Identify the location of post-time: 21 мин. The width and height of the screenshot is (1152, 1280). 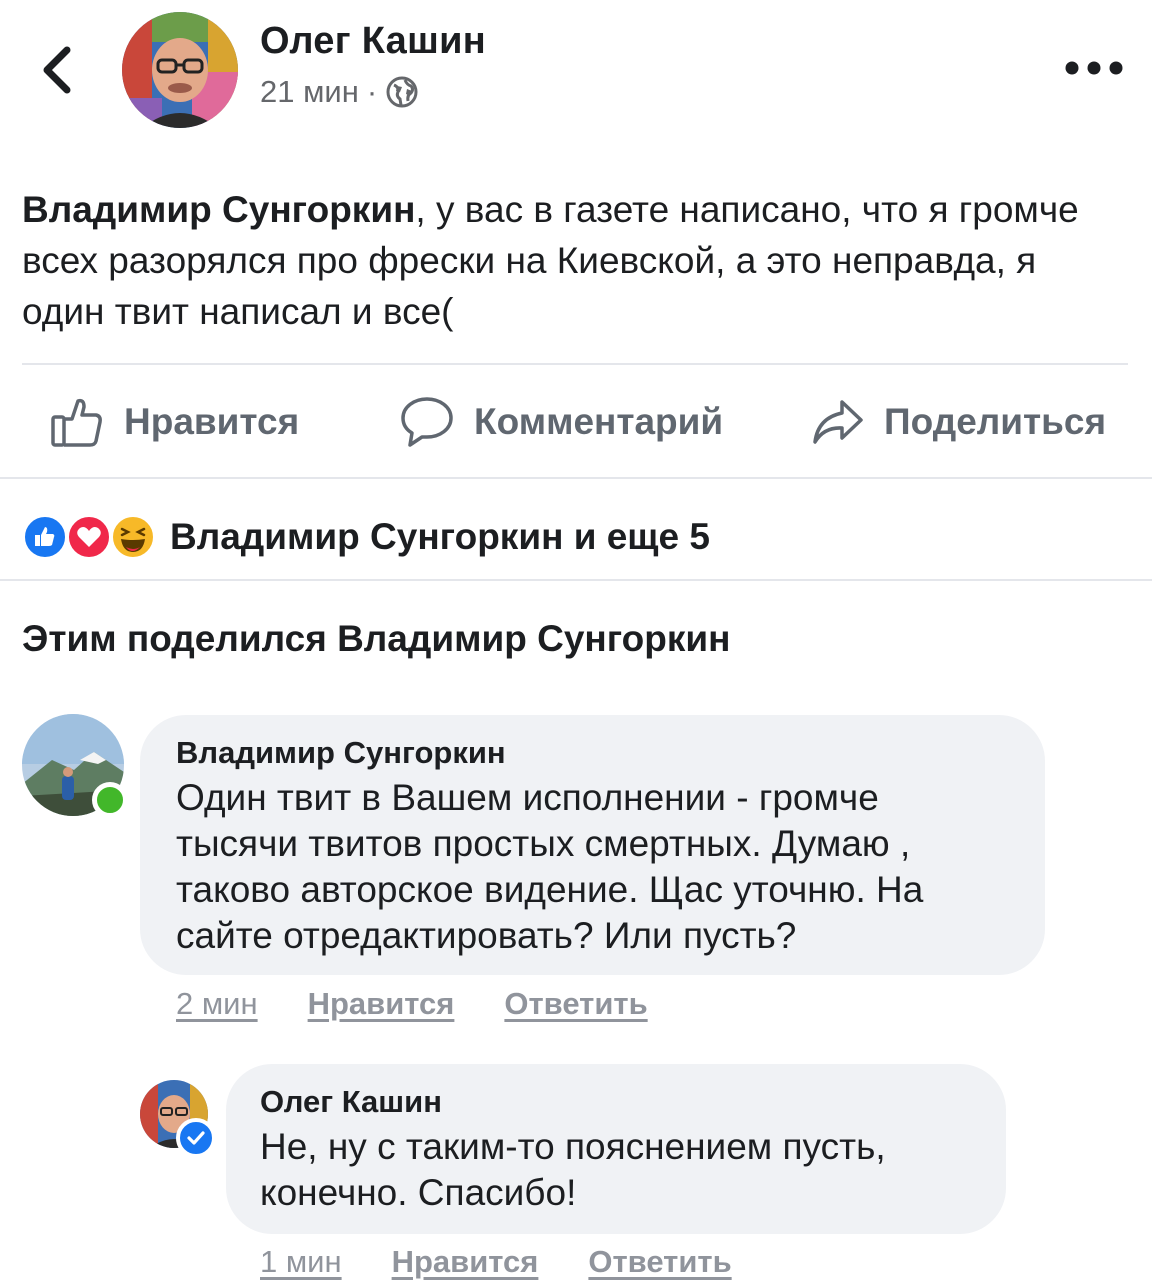
(309, 92).